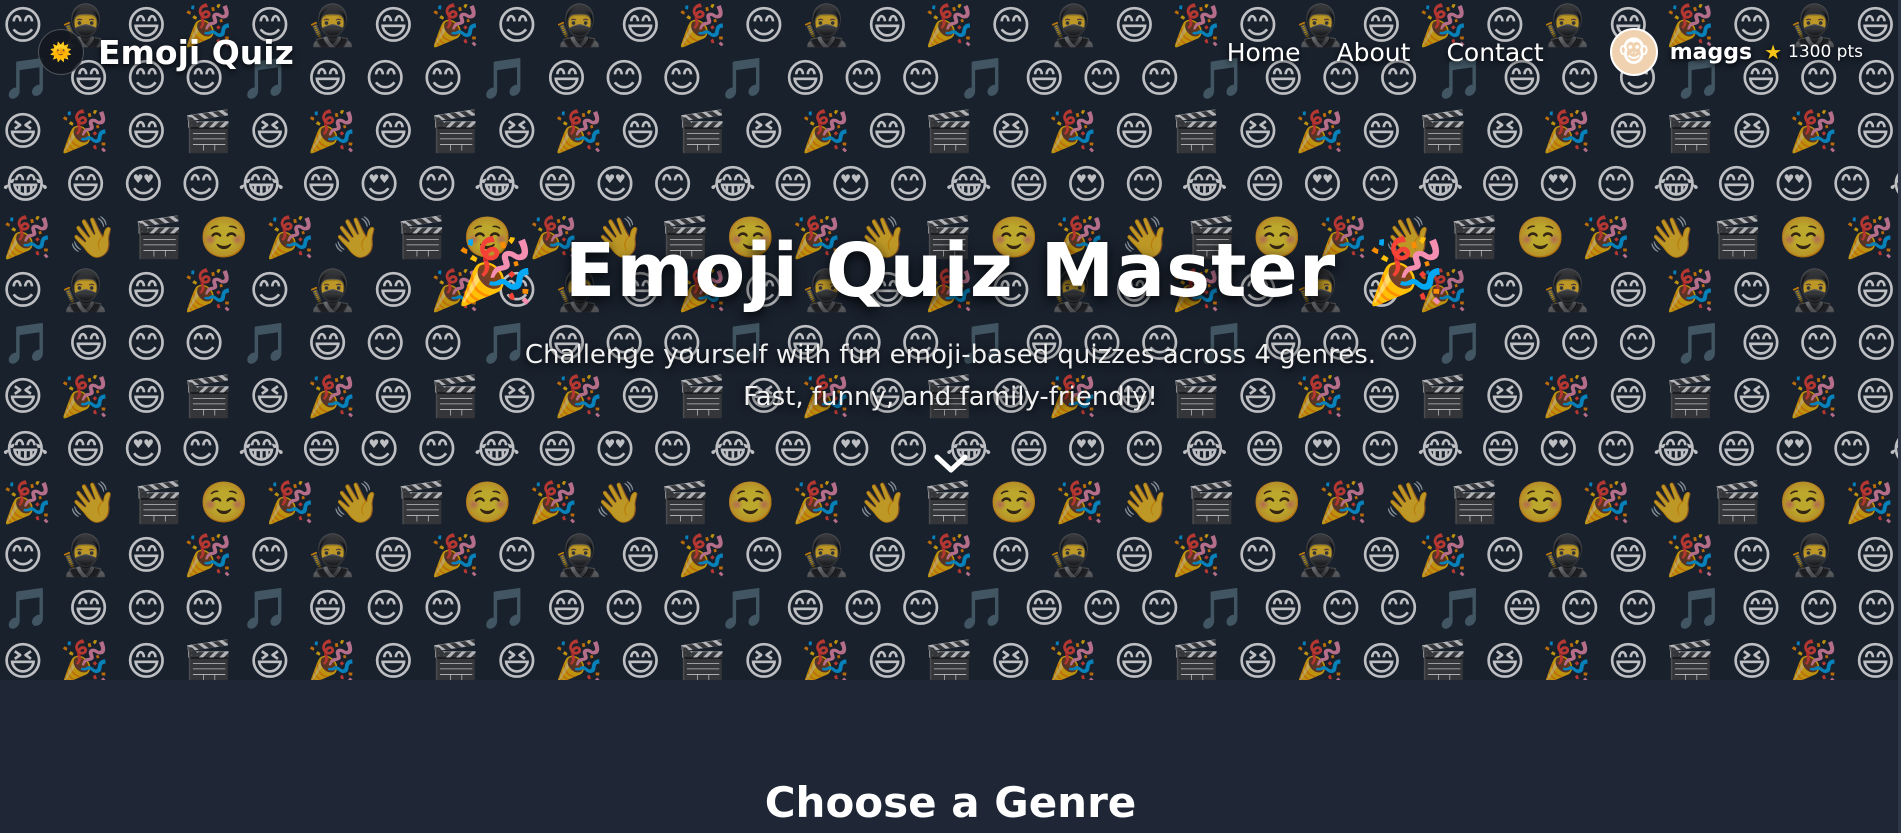 The image size is (1901, 833). What do you see at coordinates (1711, 52) in the screenshot?
I see `username: maggs` at bounding box center [1711, 52].